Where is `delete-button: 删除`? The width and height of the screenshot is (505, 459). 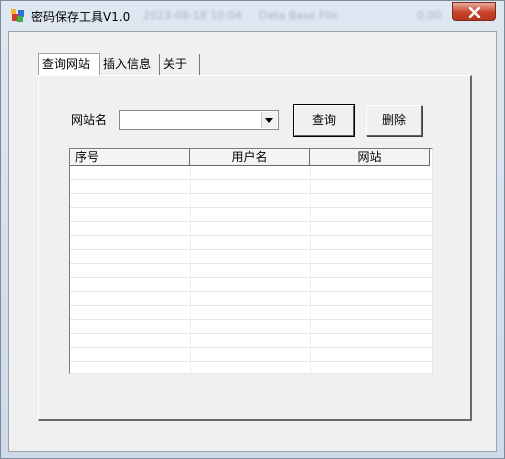
delete-button: 删除 is located at coordinates (394, 120).